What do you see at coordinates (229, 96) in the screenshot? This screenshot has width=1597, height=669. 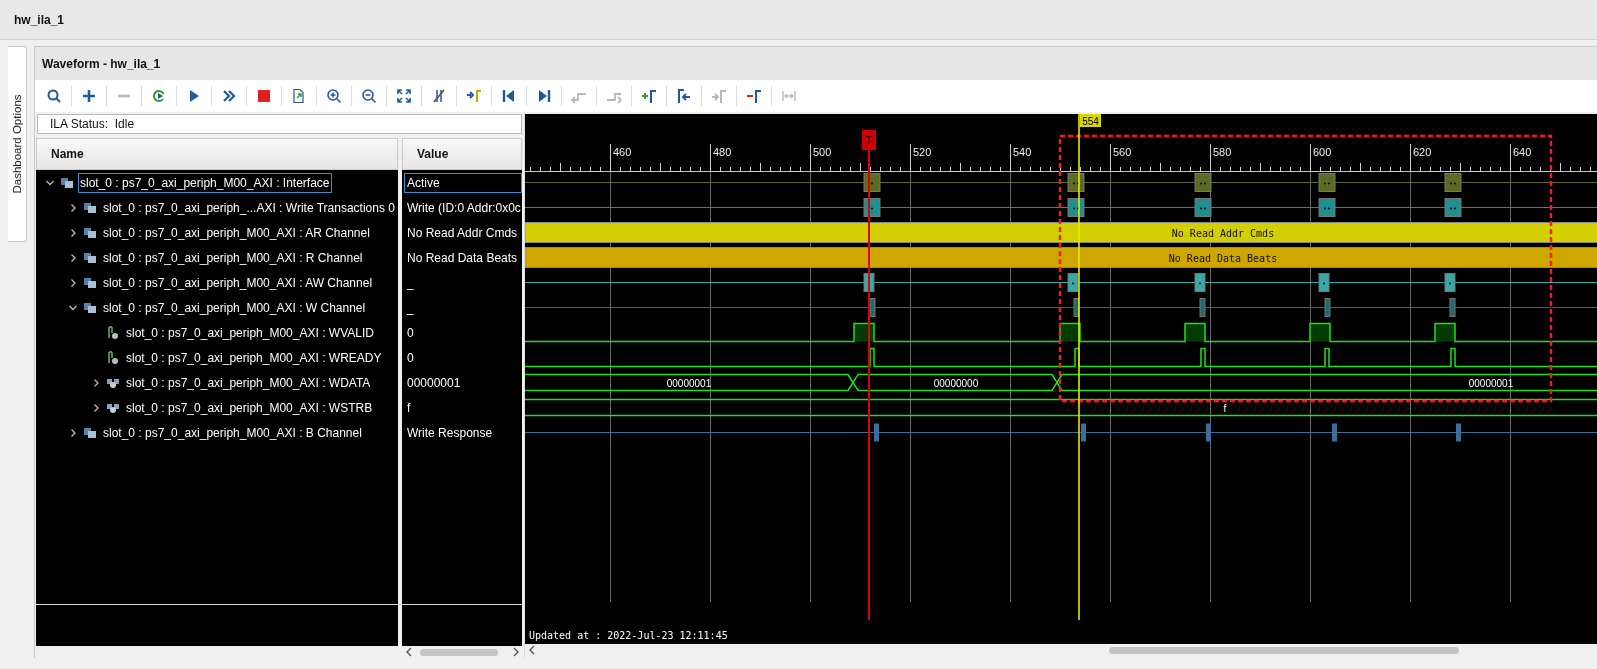 I see `fast-forward-icon` at bounding box center [229, 96].